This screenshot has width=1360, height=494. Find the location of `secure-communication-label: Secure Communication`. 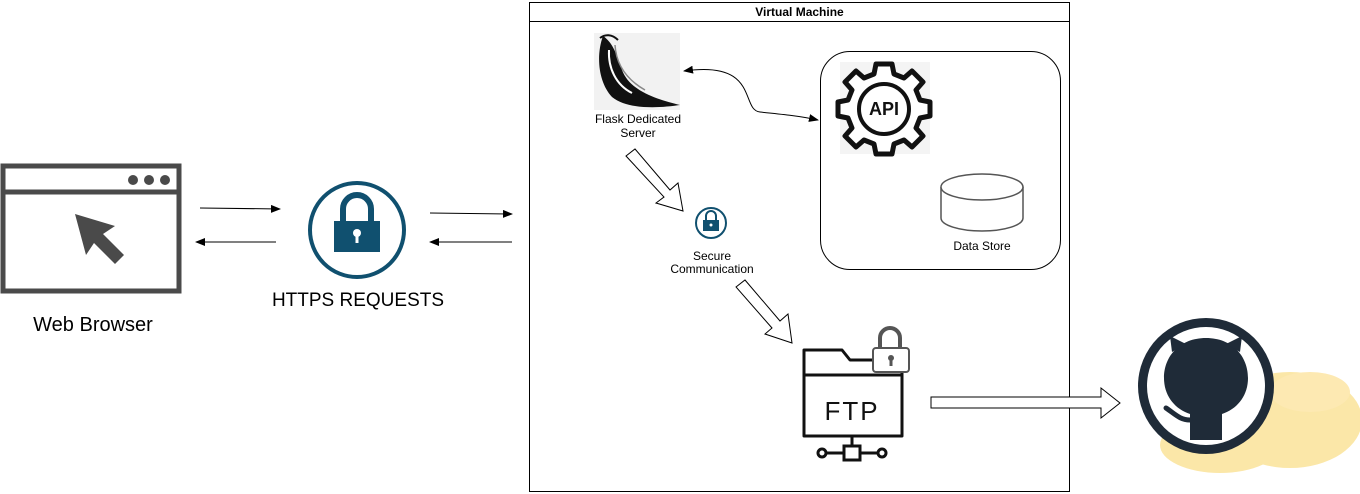

secure-communication-label: Secure Communication is located at coordinates (712, 262).